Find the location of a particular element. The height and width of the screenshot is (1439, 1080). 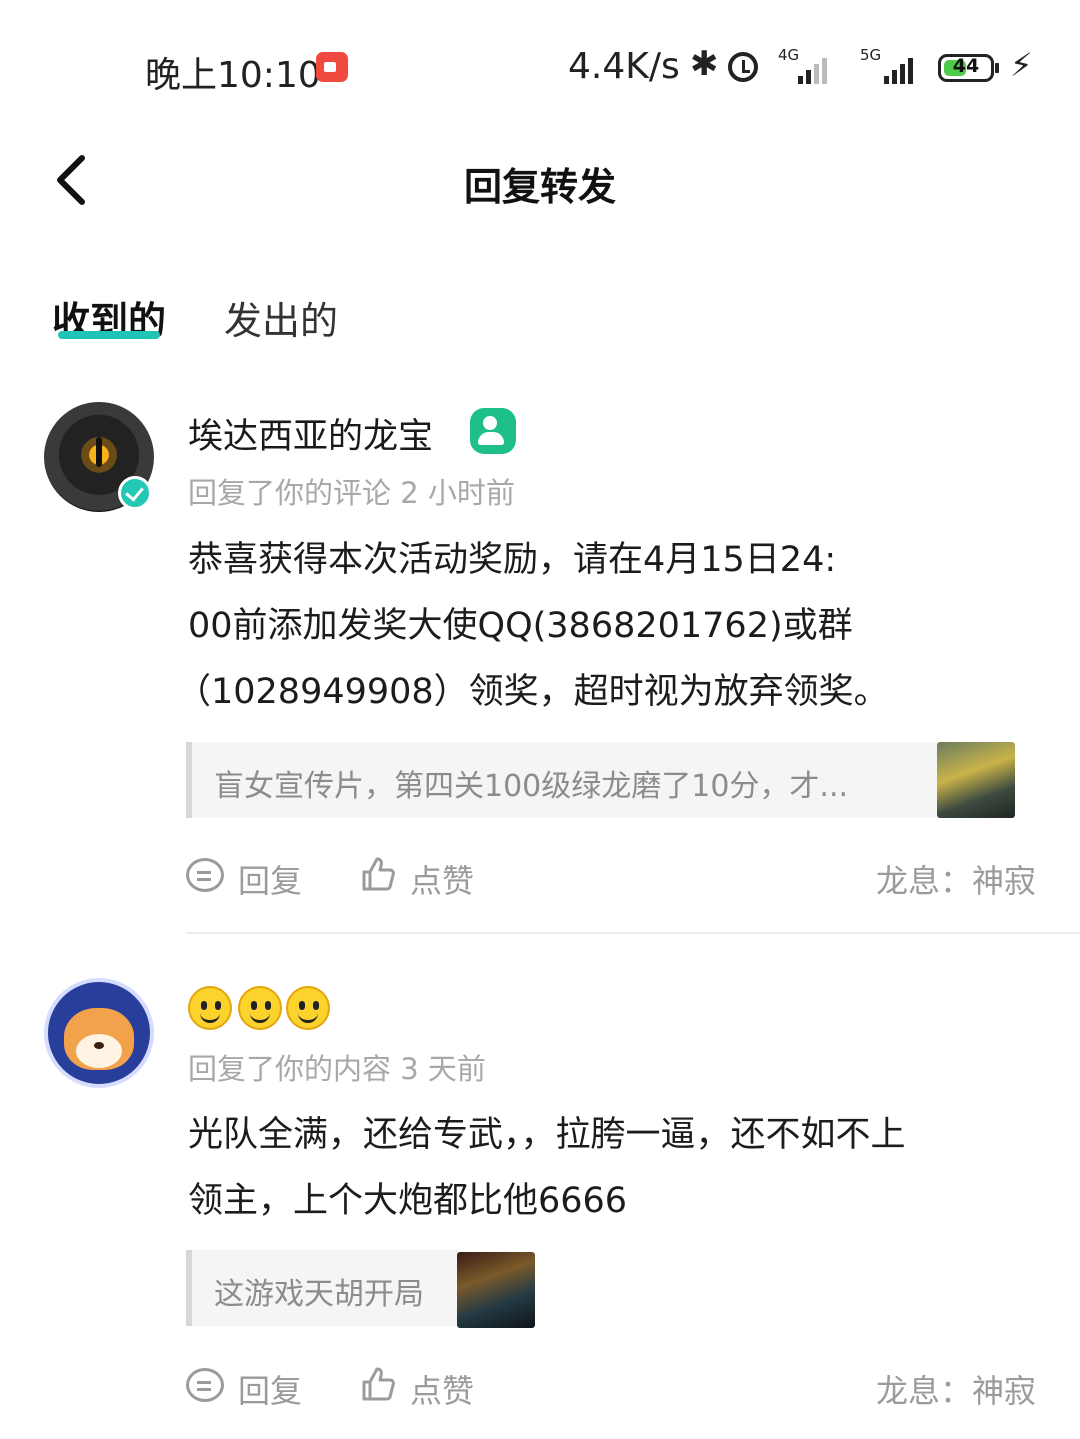

status-time: 晚上10:10 is located at coordinates (233, 75).